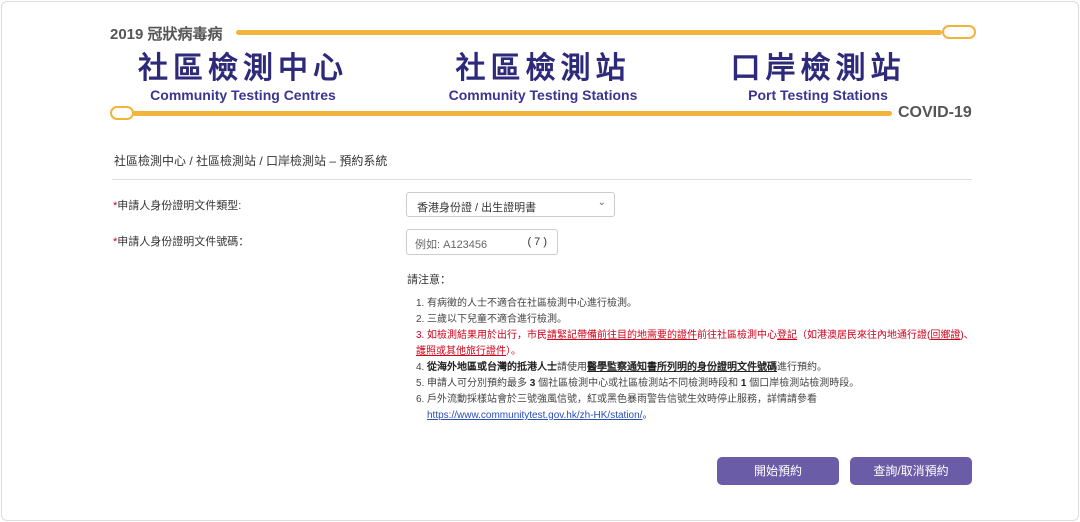 The width and height of the screenshot is (1080, 522). Describe the element at coordinates (818, 68) in the screenshot. I see `title-zh: 口岸檢測站` at that location.